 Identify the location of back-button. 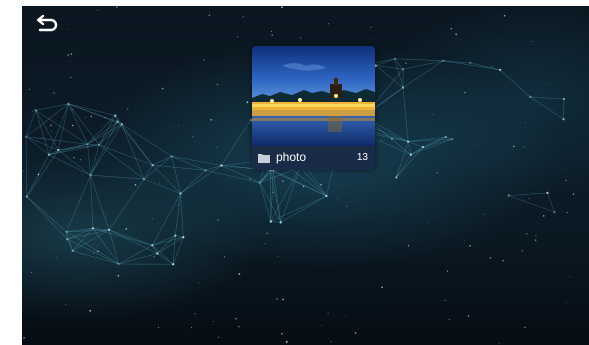
(47, 23).